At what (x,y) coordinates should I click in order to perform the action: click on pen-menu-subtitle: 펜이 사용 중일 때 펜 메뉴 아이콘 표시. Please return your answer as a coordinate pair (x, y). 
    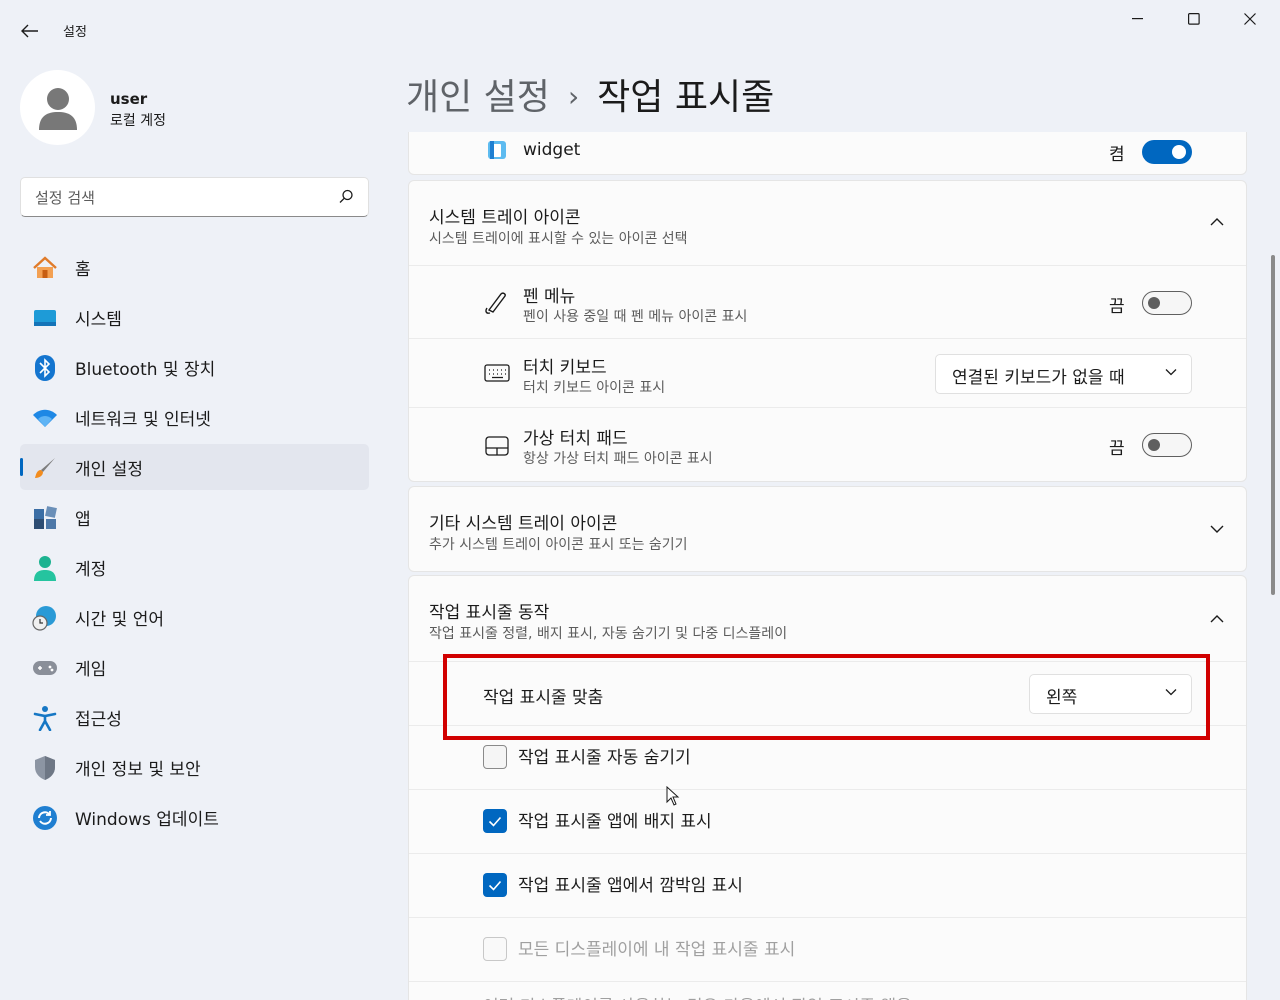
    Looking at the image, I should click on (635, 317).